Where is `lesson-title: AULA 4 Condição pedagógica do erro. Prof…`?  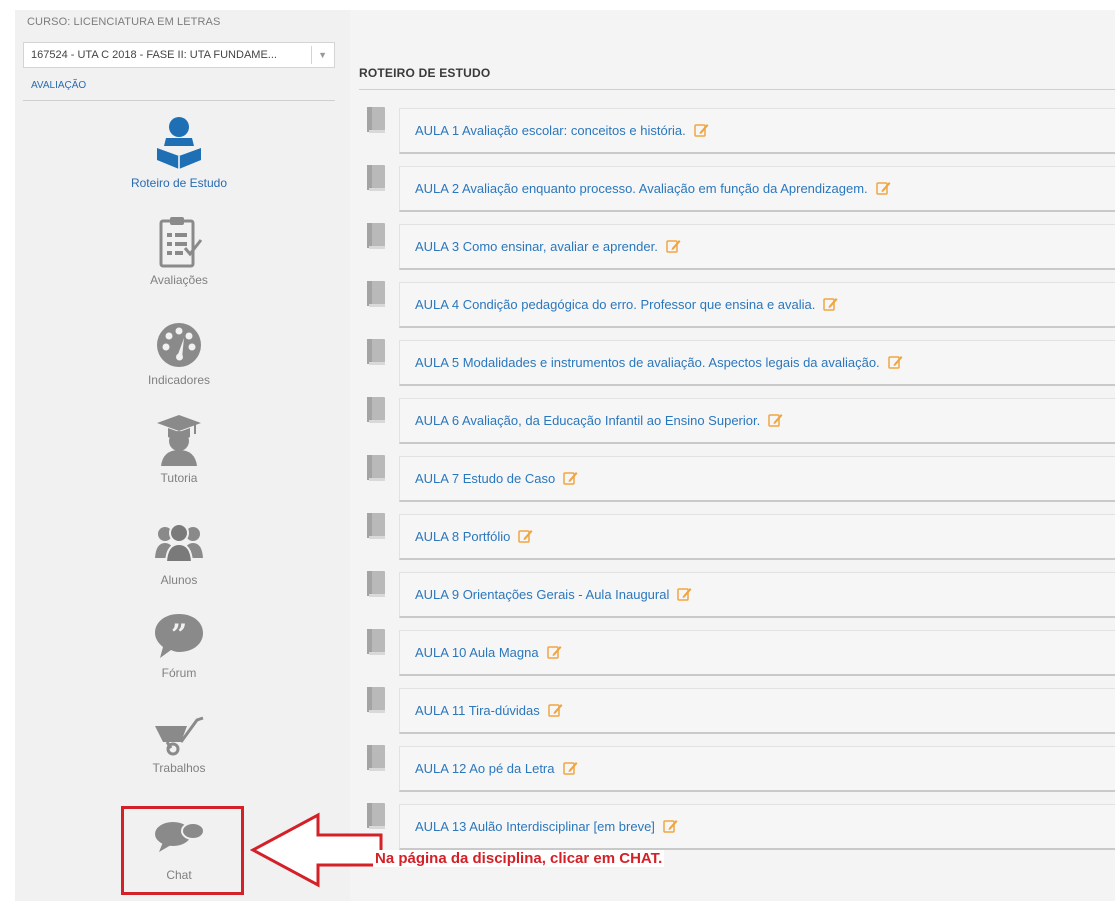
lesson-title: AULA 4 Condição pedagógica do erro. Prof… is located at coordinates (615, 304).